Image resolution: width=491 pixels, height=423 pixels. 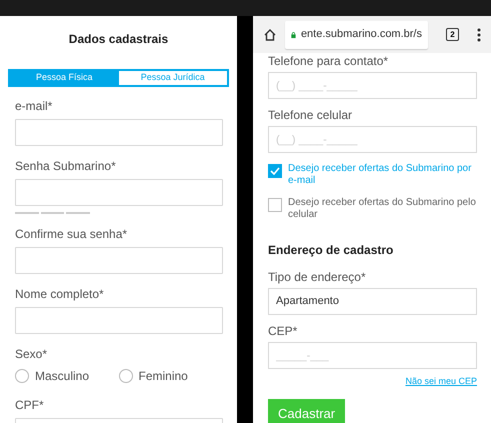 What do you see at coordinates (71, 233) in the screenshot?
I see `field-label: Confirme sua senha*` at bounding box center [71, 233].